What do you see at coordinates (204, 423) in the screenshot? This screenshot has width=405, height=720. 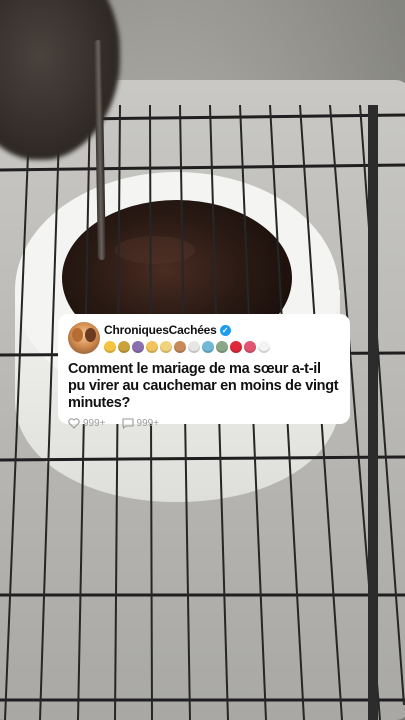 I see `post-stats: 999+ 999+` at bounding box center [204, 423].